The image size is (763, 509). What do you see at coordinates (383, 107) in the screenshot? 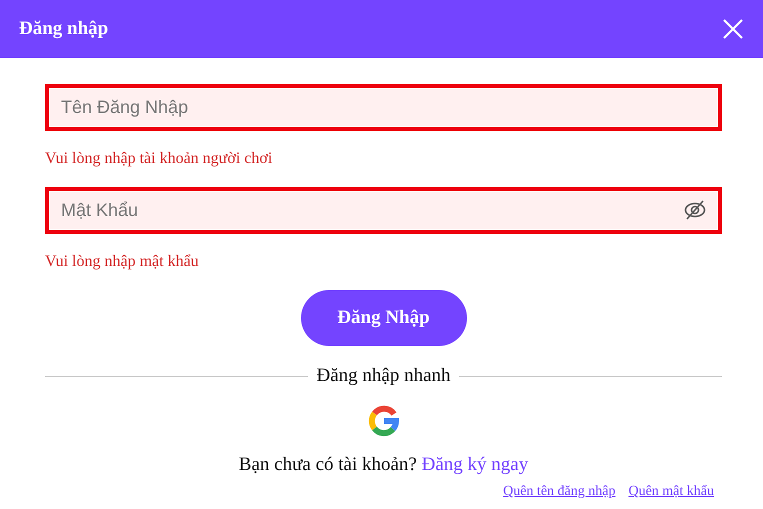
I see `username-field: Tên Đăng Nhập` at bounding box center [383, 107].